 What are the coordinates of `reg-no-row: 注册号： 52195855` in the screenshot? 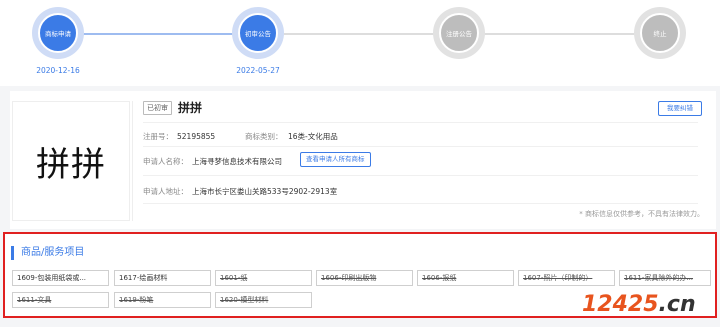 It's located at (179, 136).